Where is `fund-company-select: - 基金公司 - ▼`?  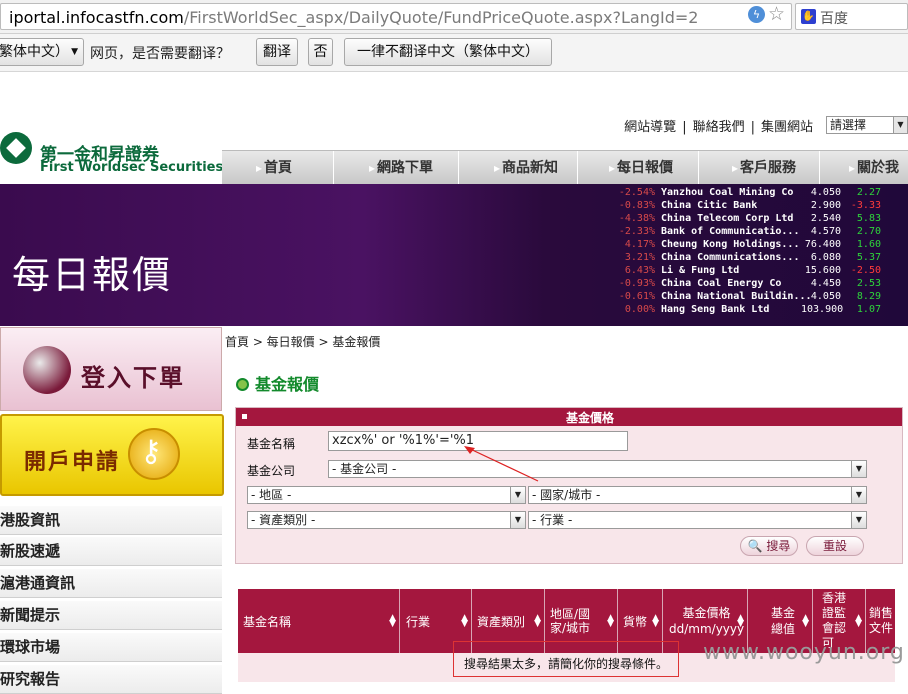
fund-company-select: - 基金公司 - ▼ is located at coordinates (597, 469).